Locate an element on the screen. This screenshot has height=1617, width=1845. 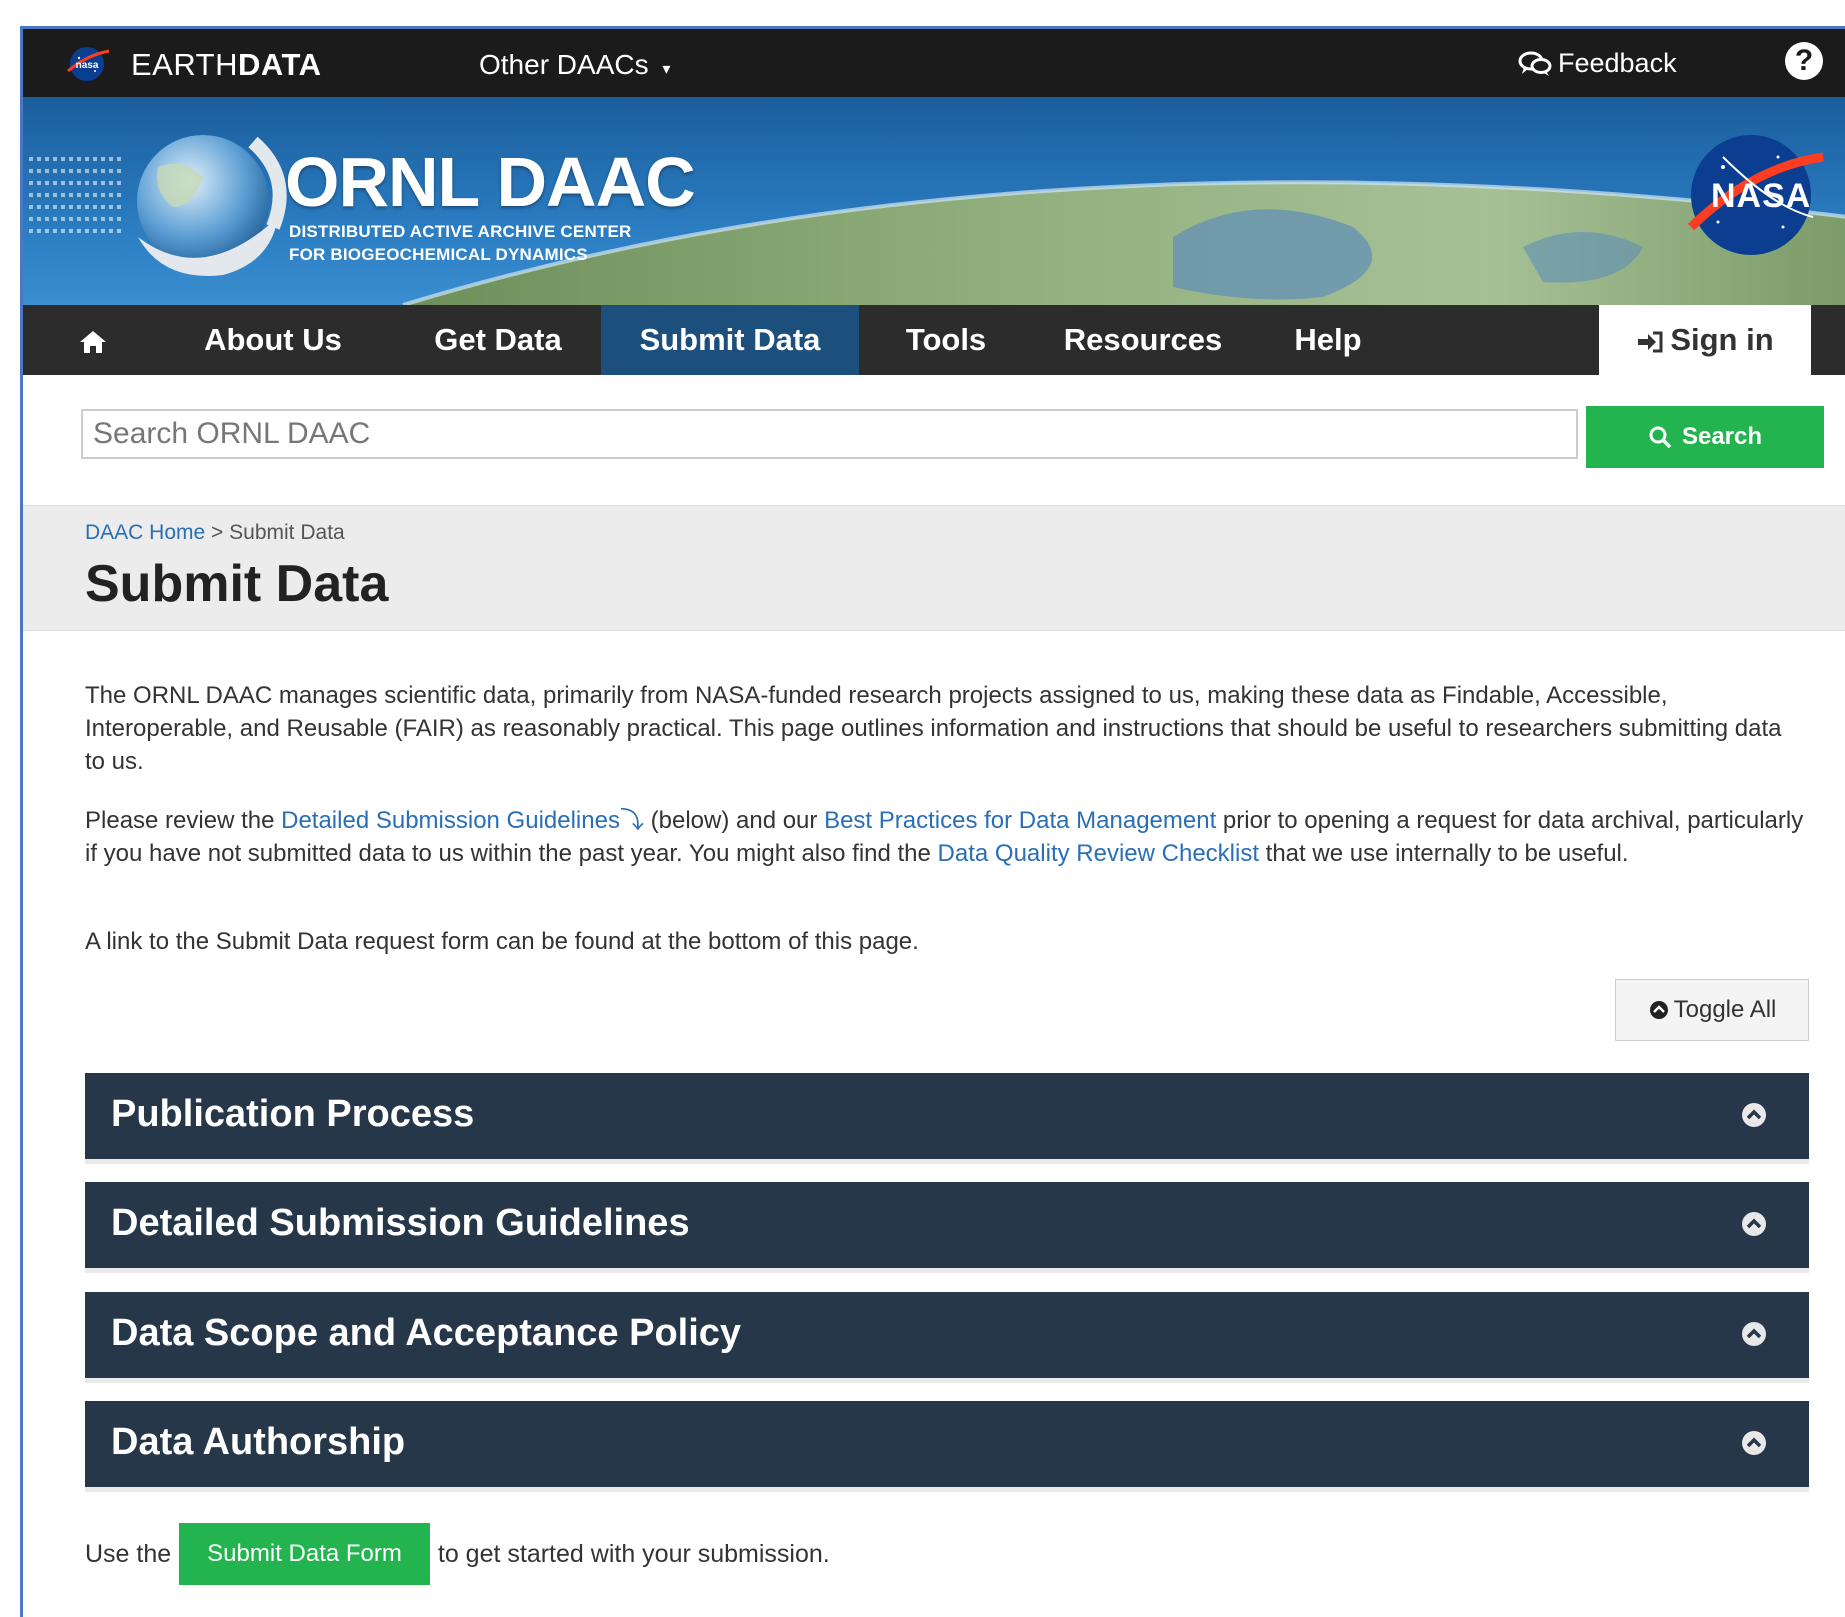
feedback-link: Feedback is located at coordinates (1597, 63).